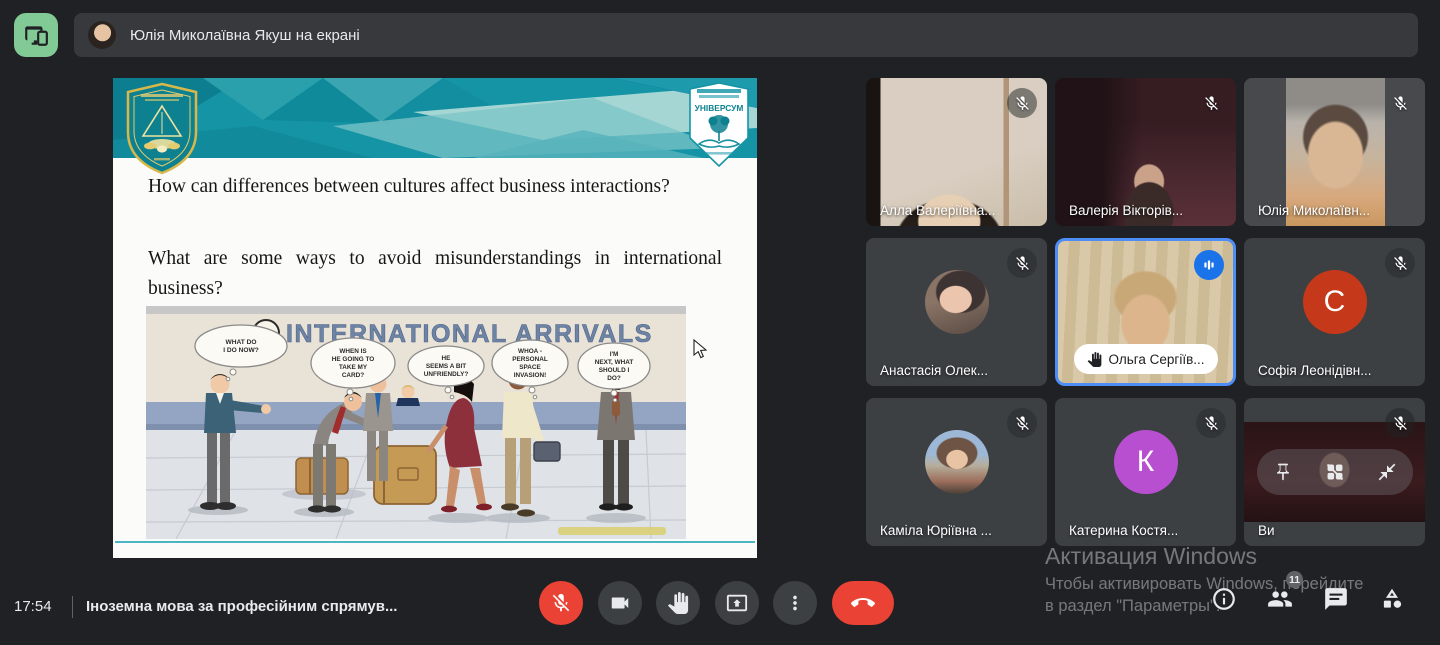  I want to click on svg-text: INVASION!, so click(530, 375).